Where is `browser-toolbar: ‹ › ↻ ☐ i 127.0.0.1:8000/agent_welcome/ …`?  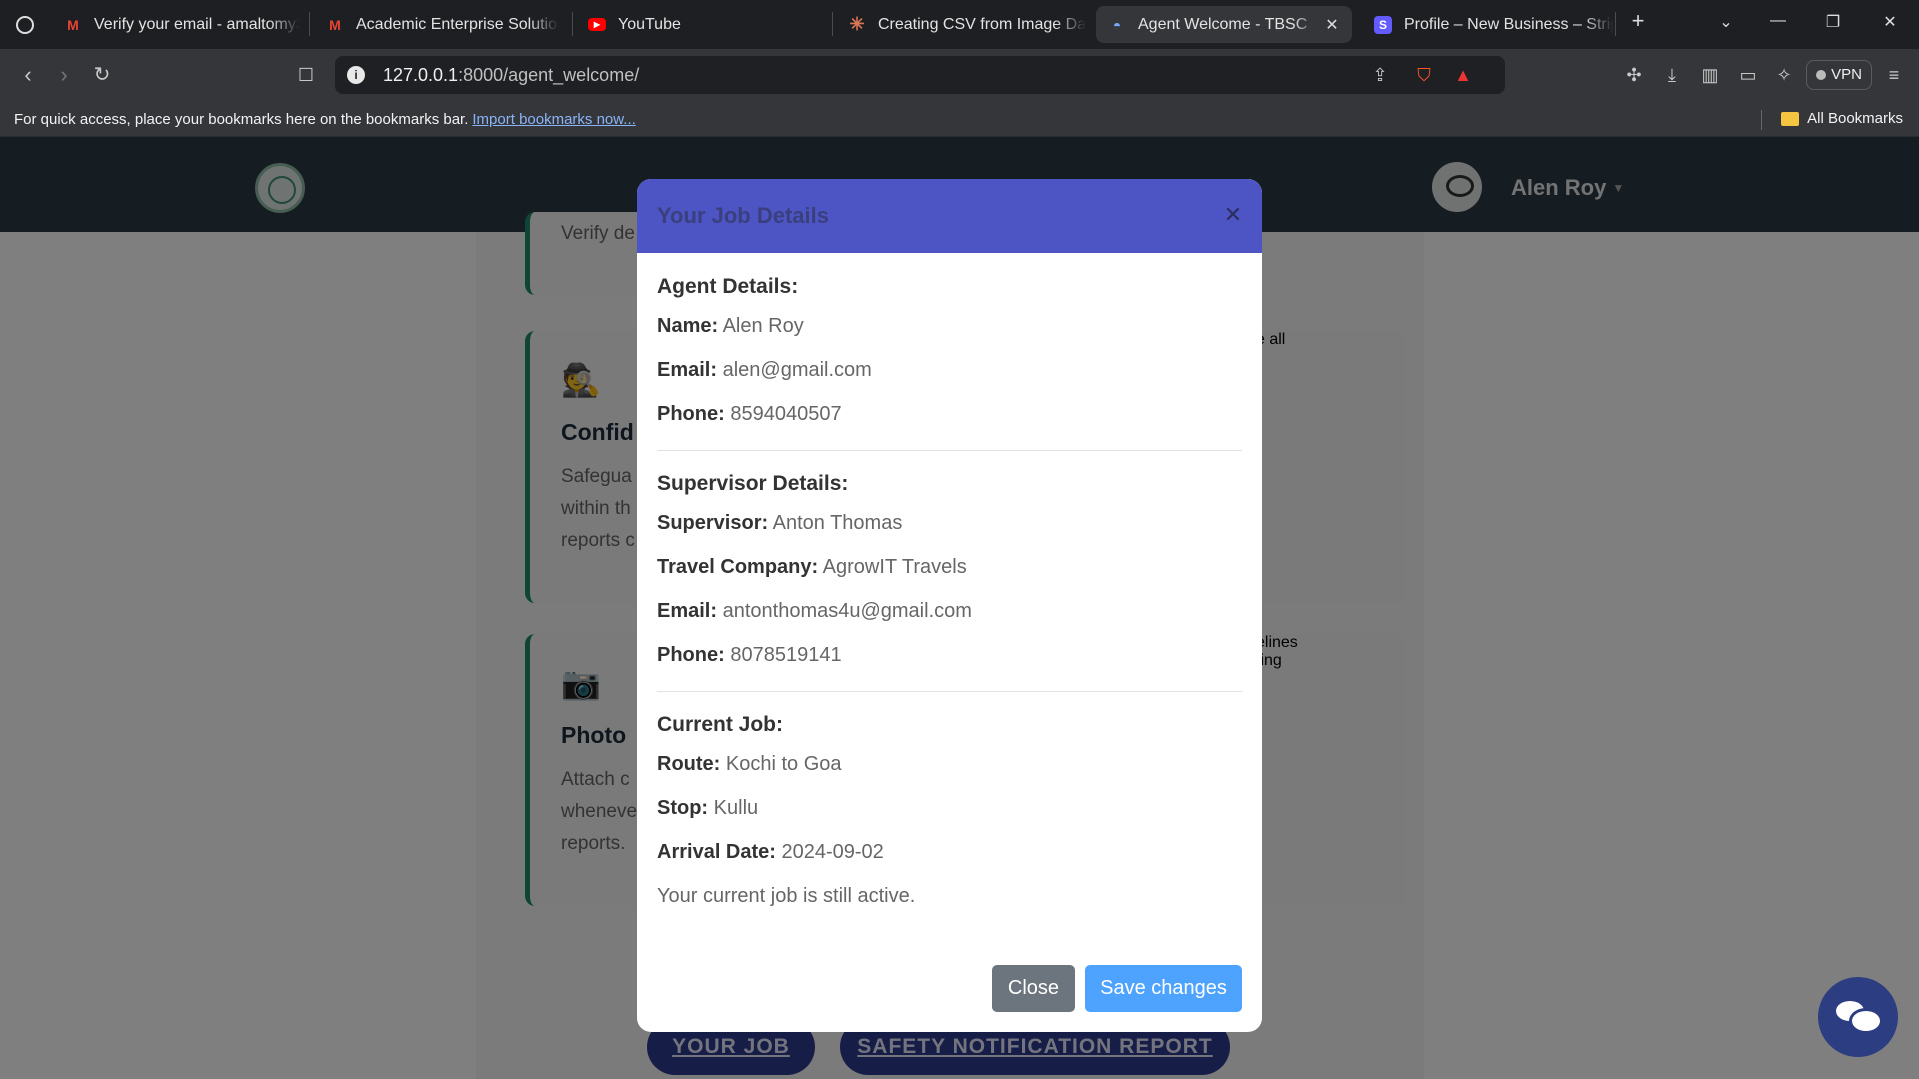
browser-toolbar: ‹ › ↻ ☐ i 127.0.0.1:8000/agent_welcome/ … is located at coordinates (959, 75).